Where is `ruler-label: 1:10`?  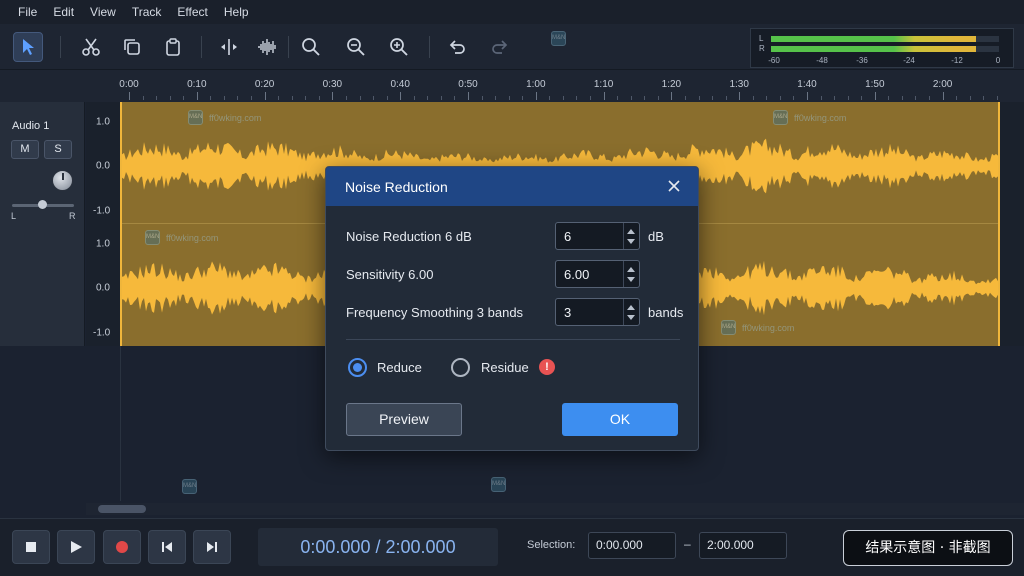 ruler-label: 1:10 is located at coordinates (603, 84).